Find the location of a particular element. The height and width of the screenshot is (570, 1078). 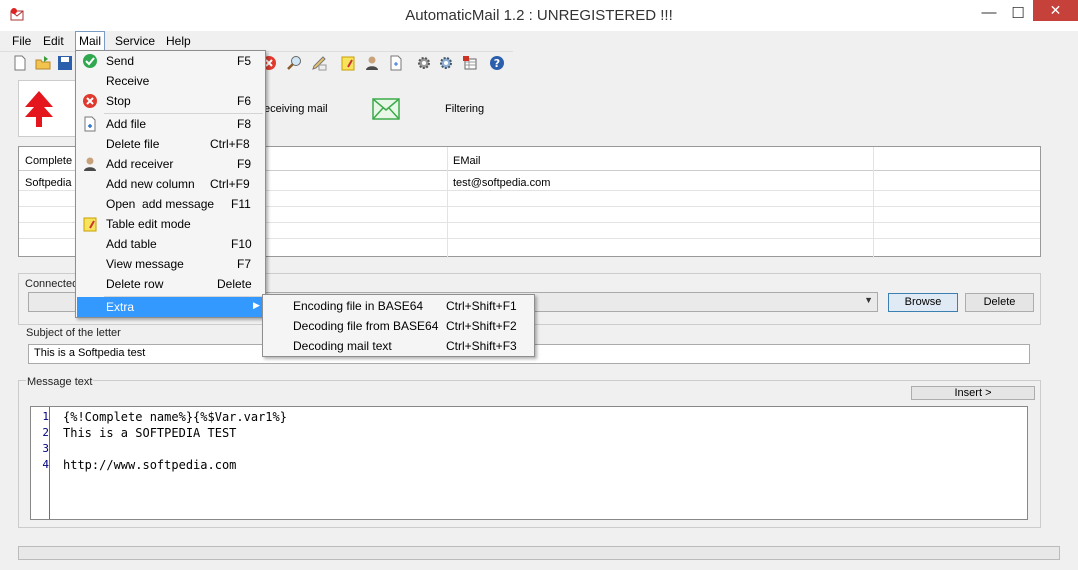

menu-item-encoding-base64: Encoding file in BASE64 Ctrl+Shift+F1 is located at coordinates (398, 306).